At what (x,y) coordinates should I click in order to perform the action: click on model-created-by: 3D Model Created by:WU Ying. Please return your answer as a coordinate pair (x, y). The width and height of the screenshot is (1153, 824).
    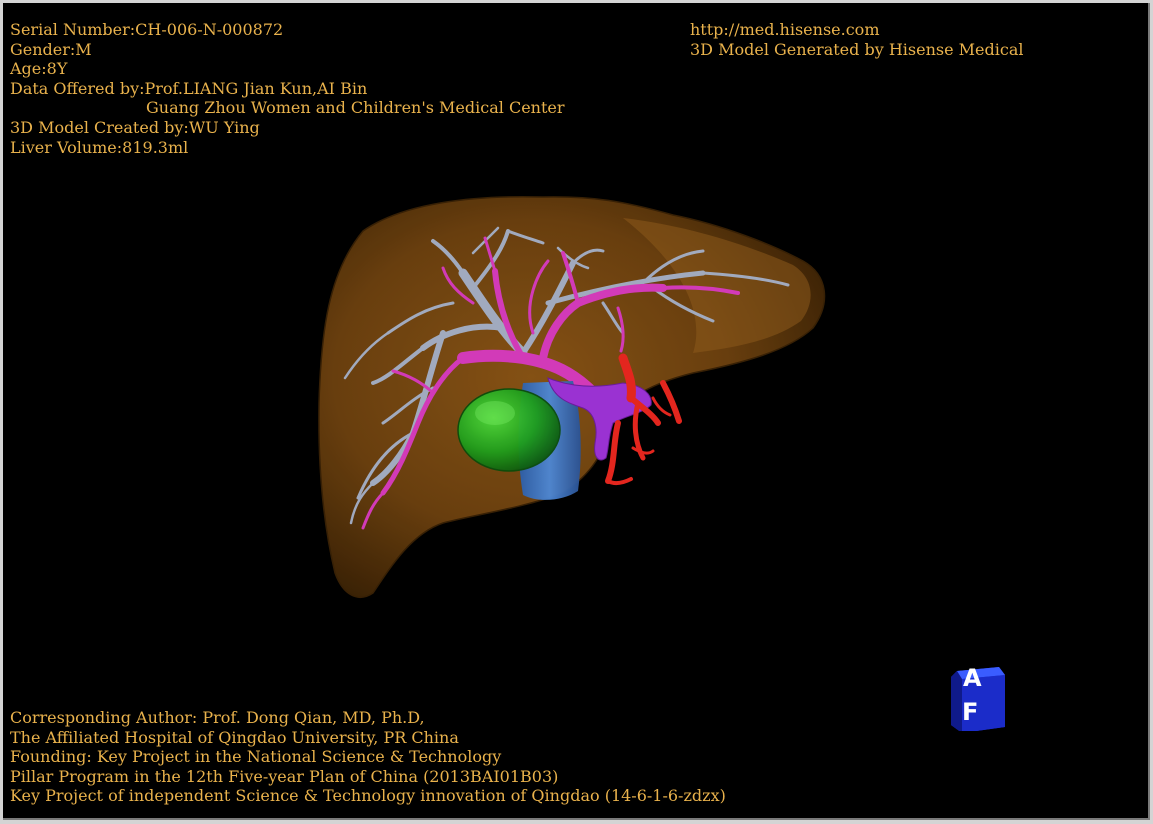
    Looking at the image, I should click on (135, 127).